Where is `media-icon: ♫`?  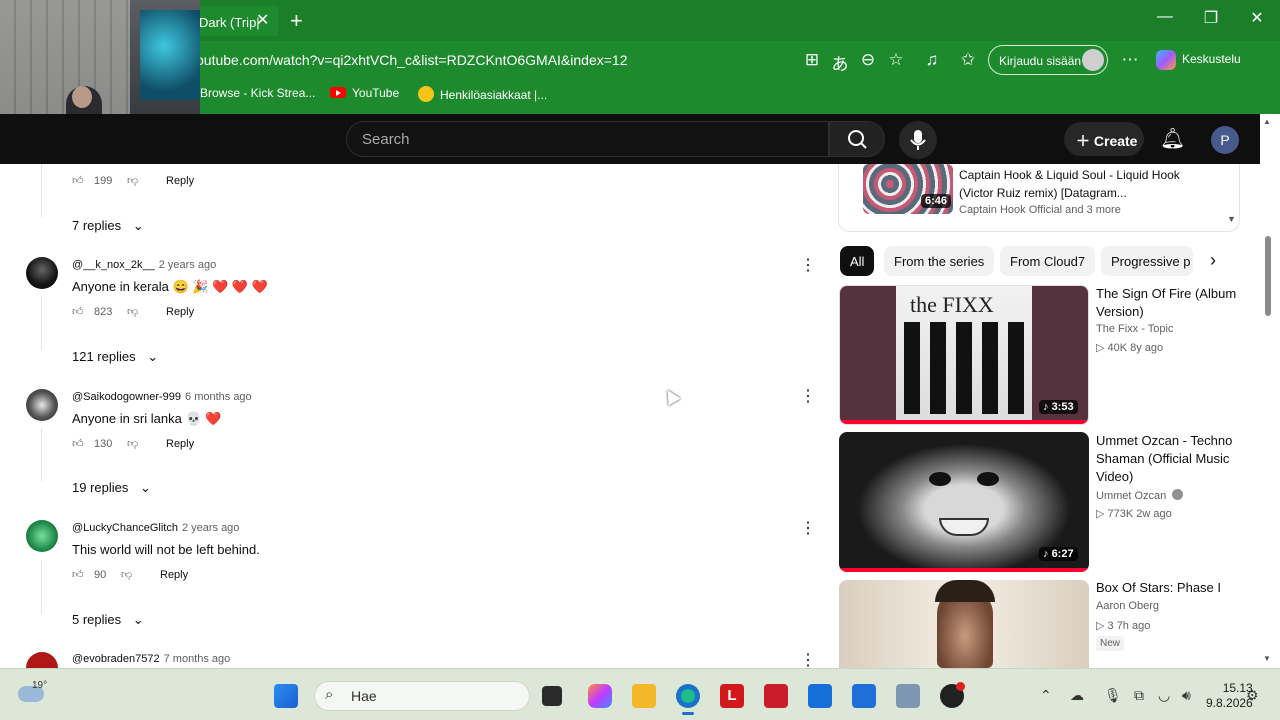 media-icon: ♫ is located at coordinates (932, 60).